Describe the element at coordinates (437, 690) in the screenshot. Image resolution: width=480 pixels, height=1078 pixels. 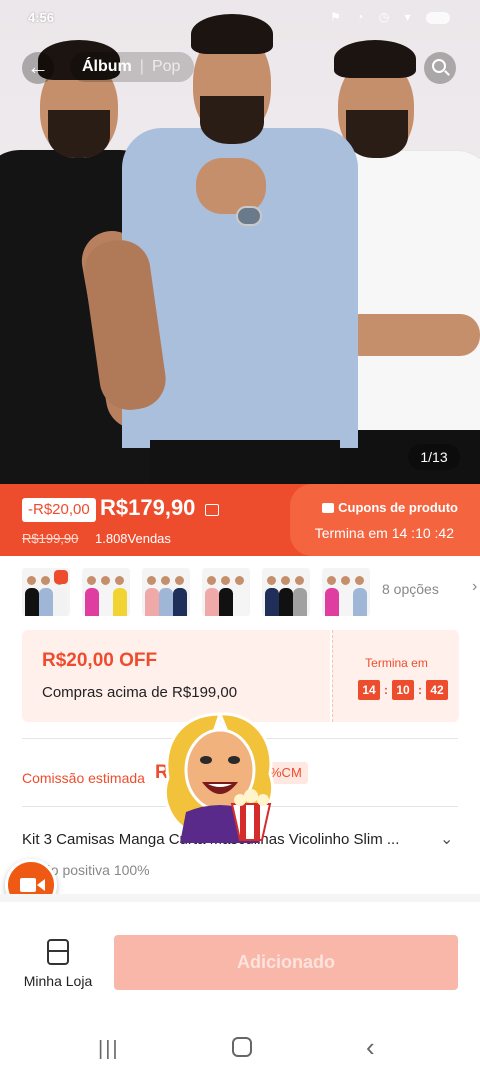
I see `timer-seconds: 42` at that location.